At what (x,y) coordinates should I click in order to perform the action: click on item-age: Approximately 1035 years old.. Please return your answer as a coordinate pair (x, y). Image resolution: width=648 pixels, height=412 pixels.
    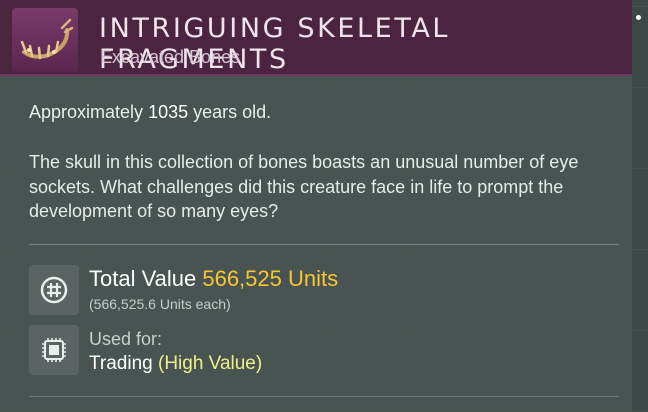
    Looking at the image, I should click on (150, 112).